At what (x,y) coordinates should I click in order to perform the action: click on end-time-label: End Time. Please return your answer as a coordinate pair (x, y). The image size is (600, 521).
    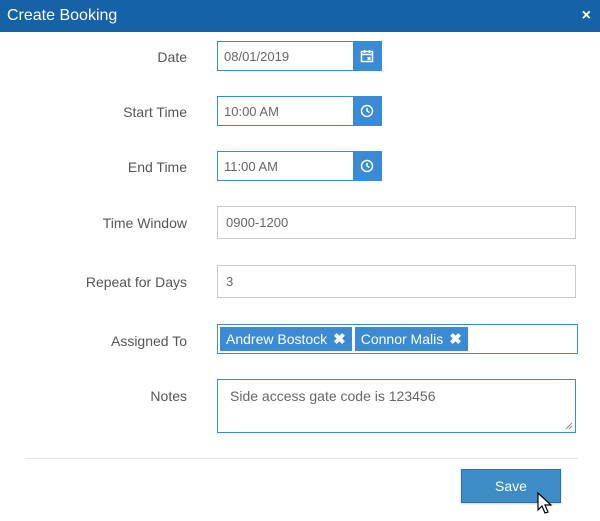
    Looking at the image, I should click on (157, 167).